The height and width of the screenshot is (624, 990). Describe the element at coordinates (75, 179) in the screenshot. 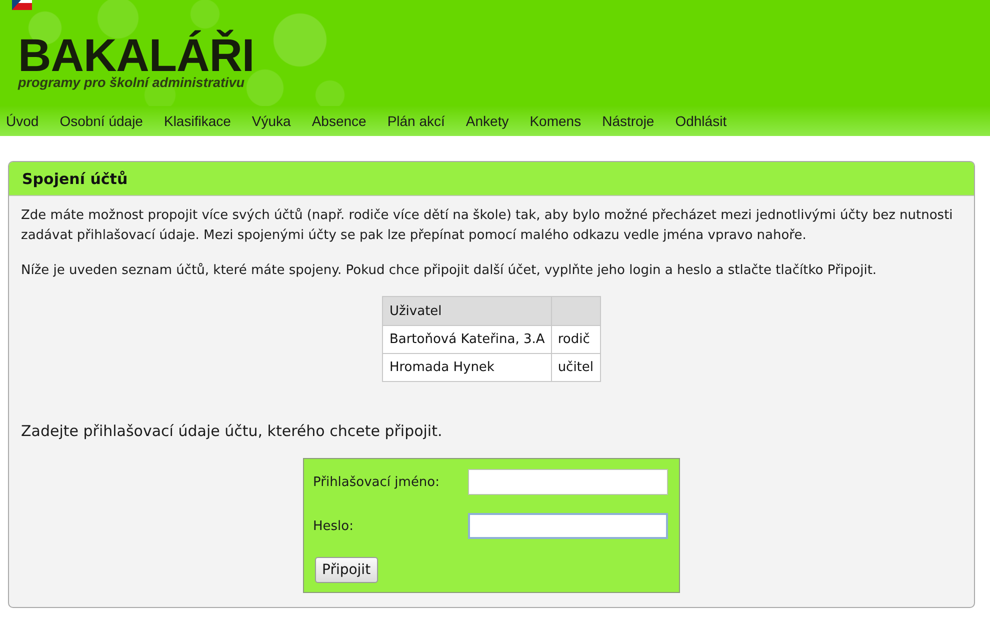

I see `panel-title: Spojení účtů` at that location.